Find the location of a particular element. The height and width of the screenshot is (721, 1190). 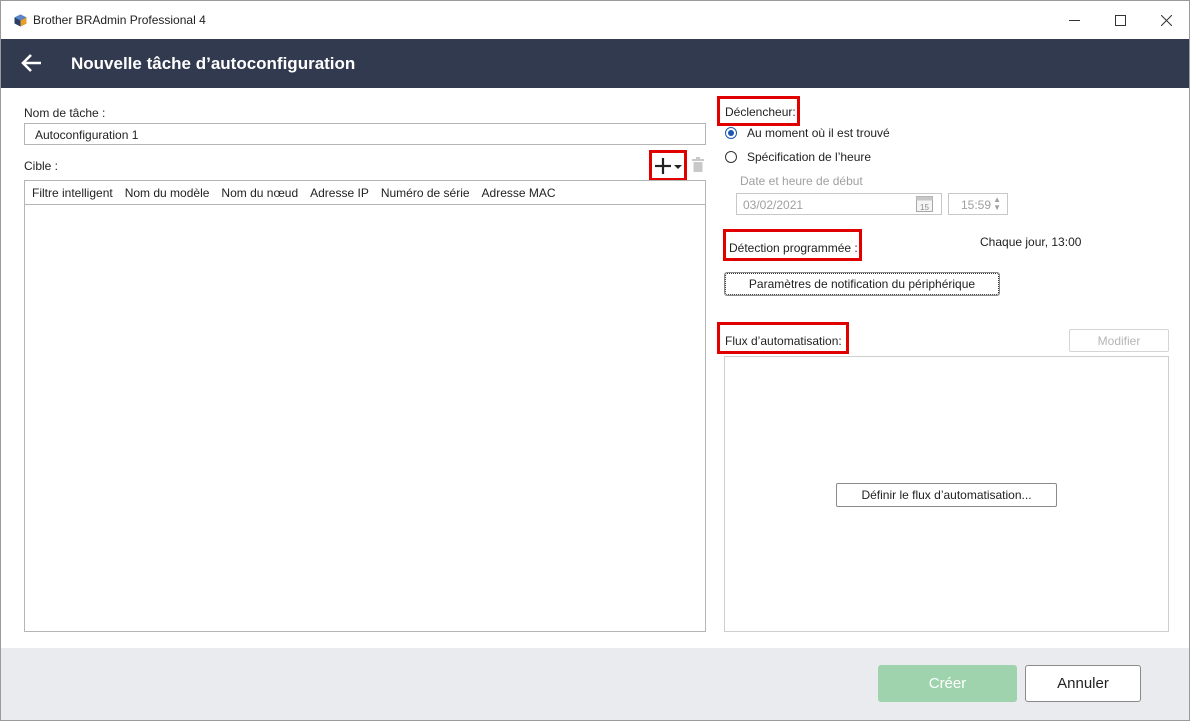

trigger-option-label: Spécification de l’heure is located at coordinates (809, 157).